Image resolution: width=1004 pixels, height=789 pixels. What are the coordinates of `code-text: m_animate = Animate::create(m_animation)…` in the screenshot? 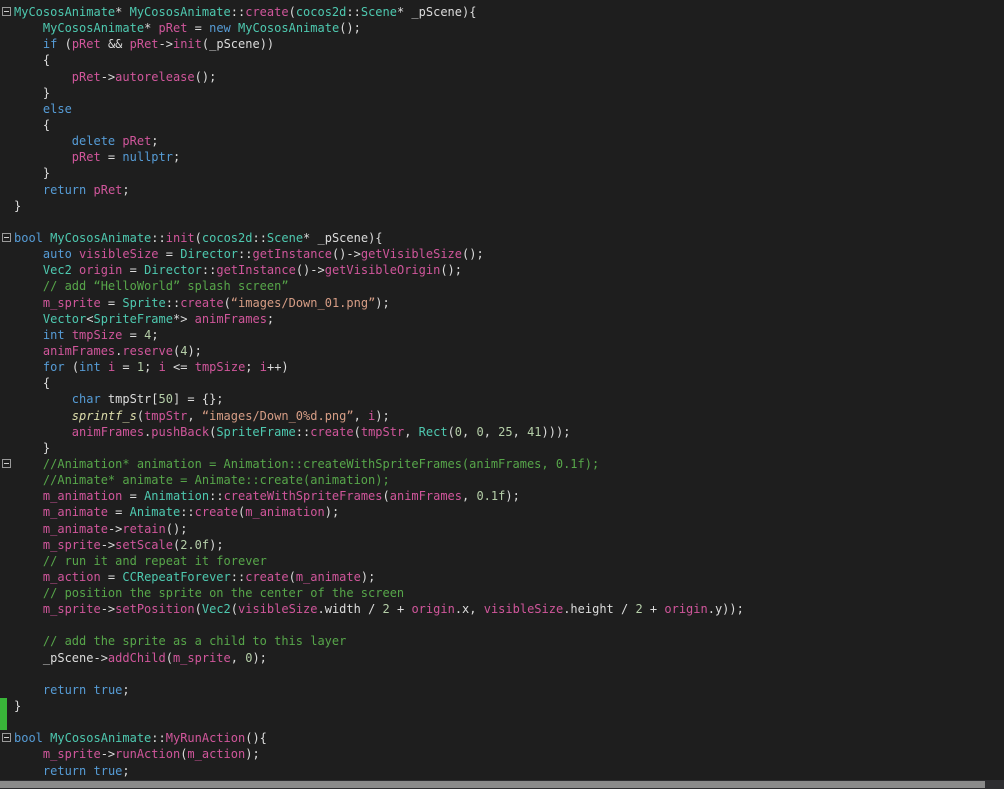 It's located at (509, 512).